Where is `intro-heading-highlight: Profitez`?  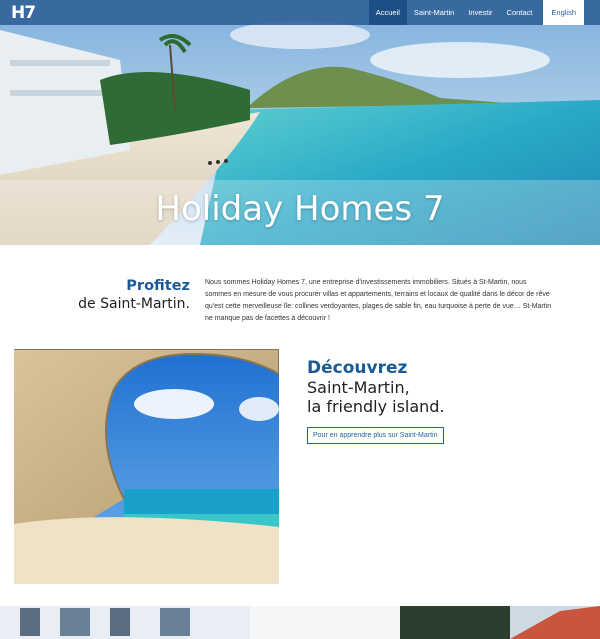
intro-heading-highlight: Profitez is located at coordinates (158, 286).